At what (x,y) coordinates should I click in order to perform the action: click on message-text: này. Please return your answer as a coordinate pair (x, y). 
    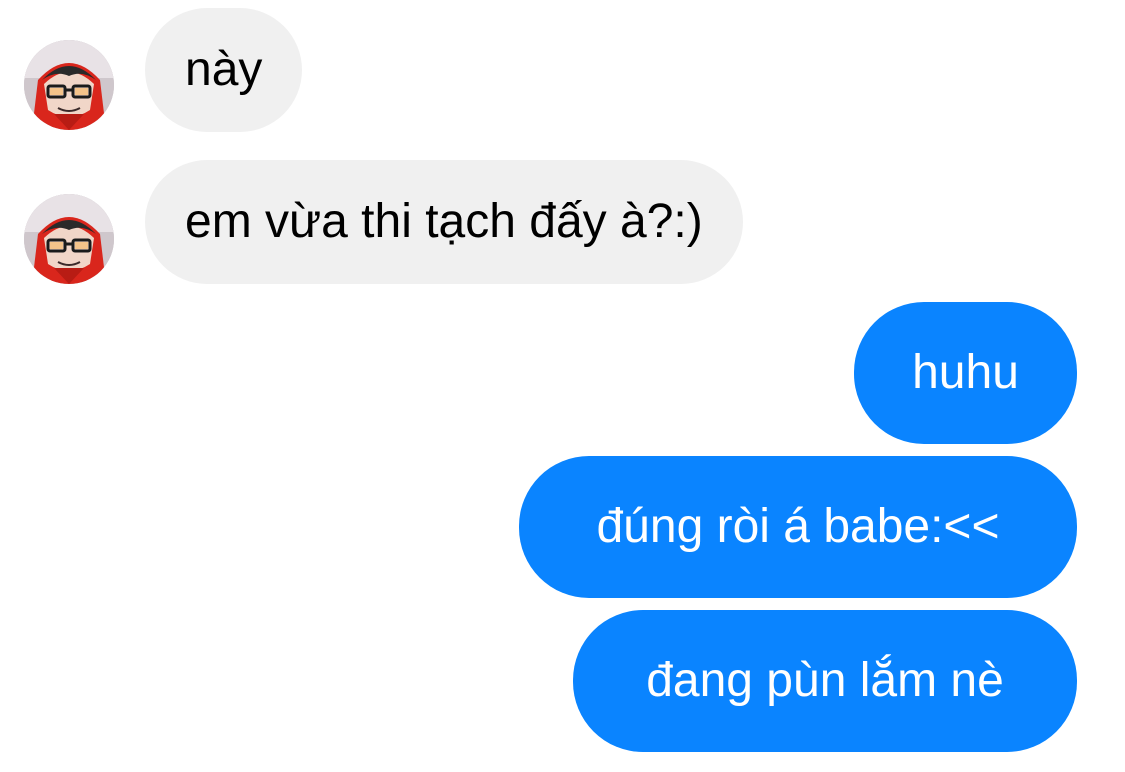
    Looking at the image, I should click on (224, 69).